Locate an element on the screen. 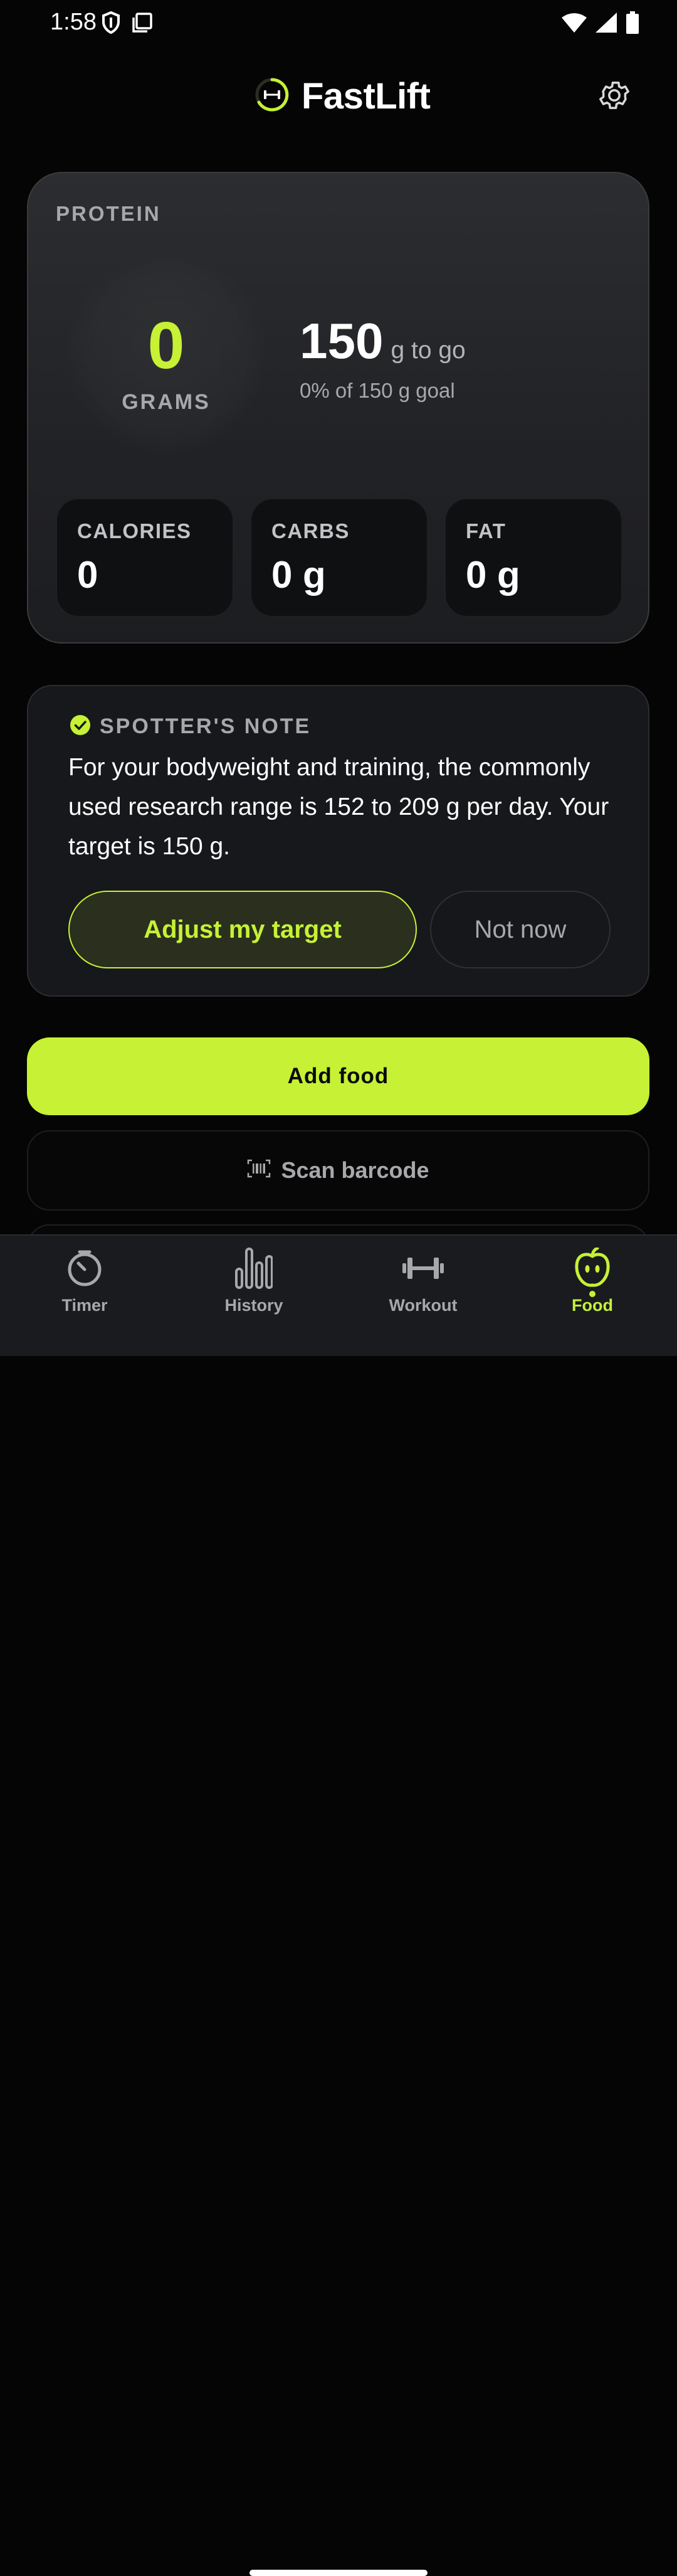 This screenshot has width=677, height=2576. dumbbell-ring-logo is located at coordinates (272, 96).